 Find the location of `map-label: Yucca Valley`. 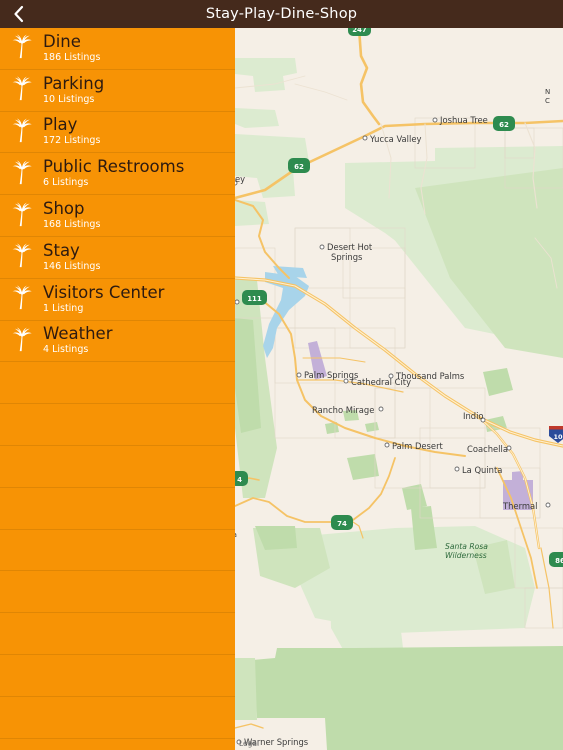

map-label: Yucca Valley is located at coordinates (395, 139).